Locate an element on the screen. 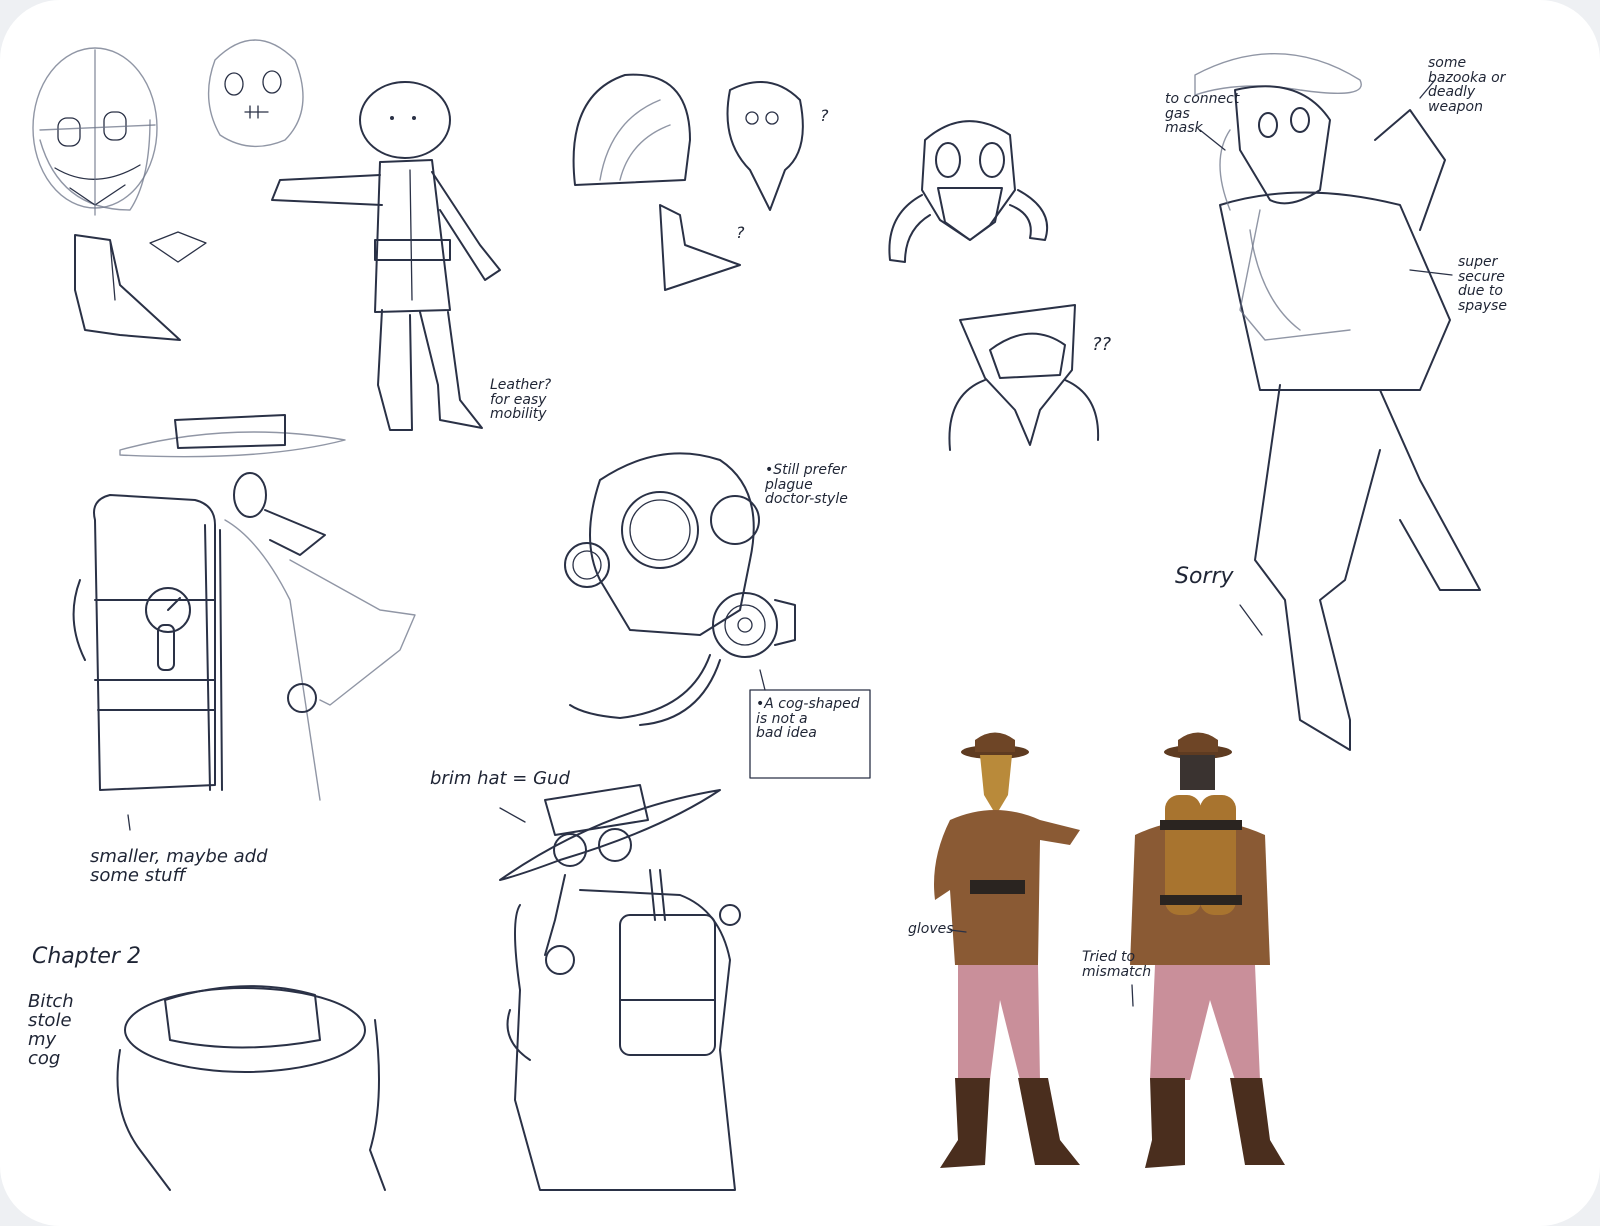 This screenshot has height=1226, width=1600. standing-figure-sketch is located at coordinates (1337, 402).